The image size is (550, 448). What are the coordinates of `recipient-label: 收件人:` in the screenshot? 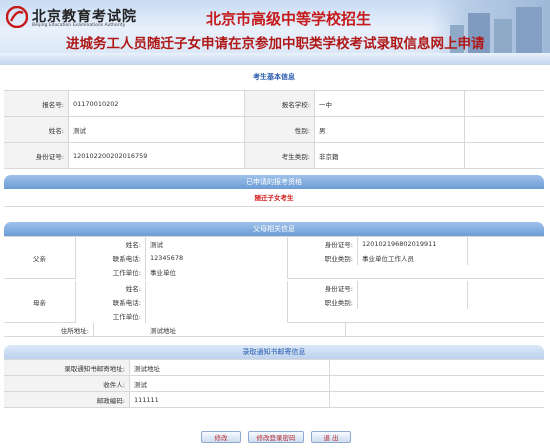 It's located at (67, 383).